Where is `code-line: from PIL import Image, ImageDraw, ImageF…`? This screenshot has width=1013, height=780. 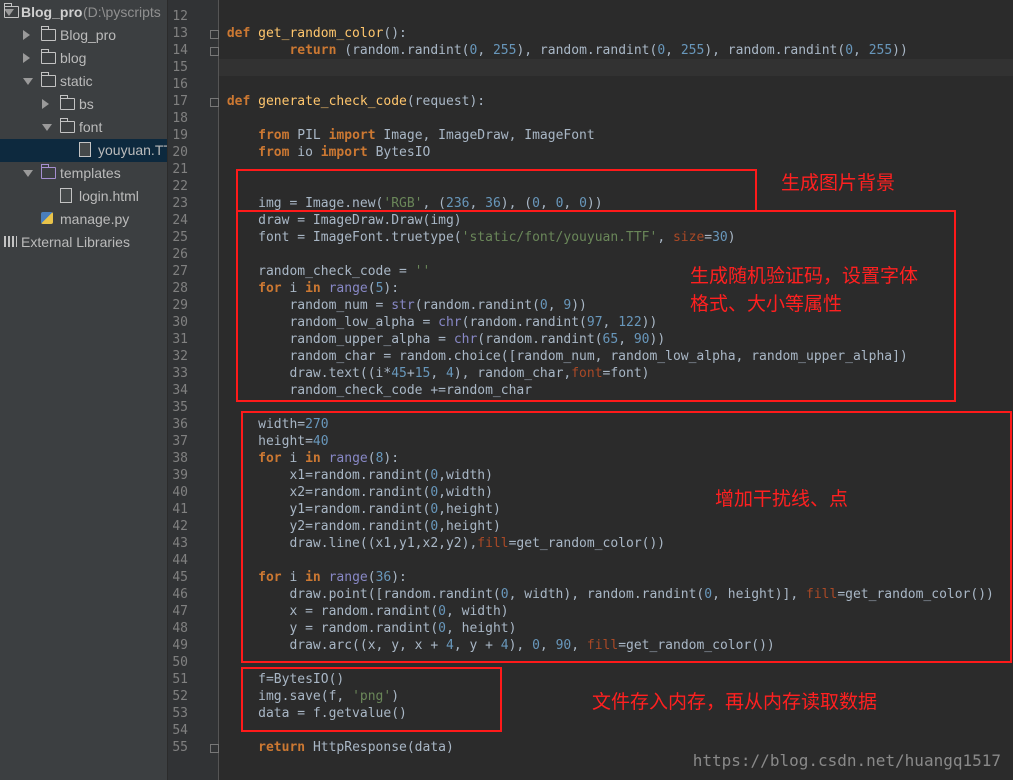
code-line: from PIL import Image, ImageDraw, ImageF… is located at coordinates (616, 135).